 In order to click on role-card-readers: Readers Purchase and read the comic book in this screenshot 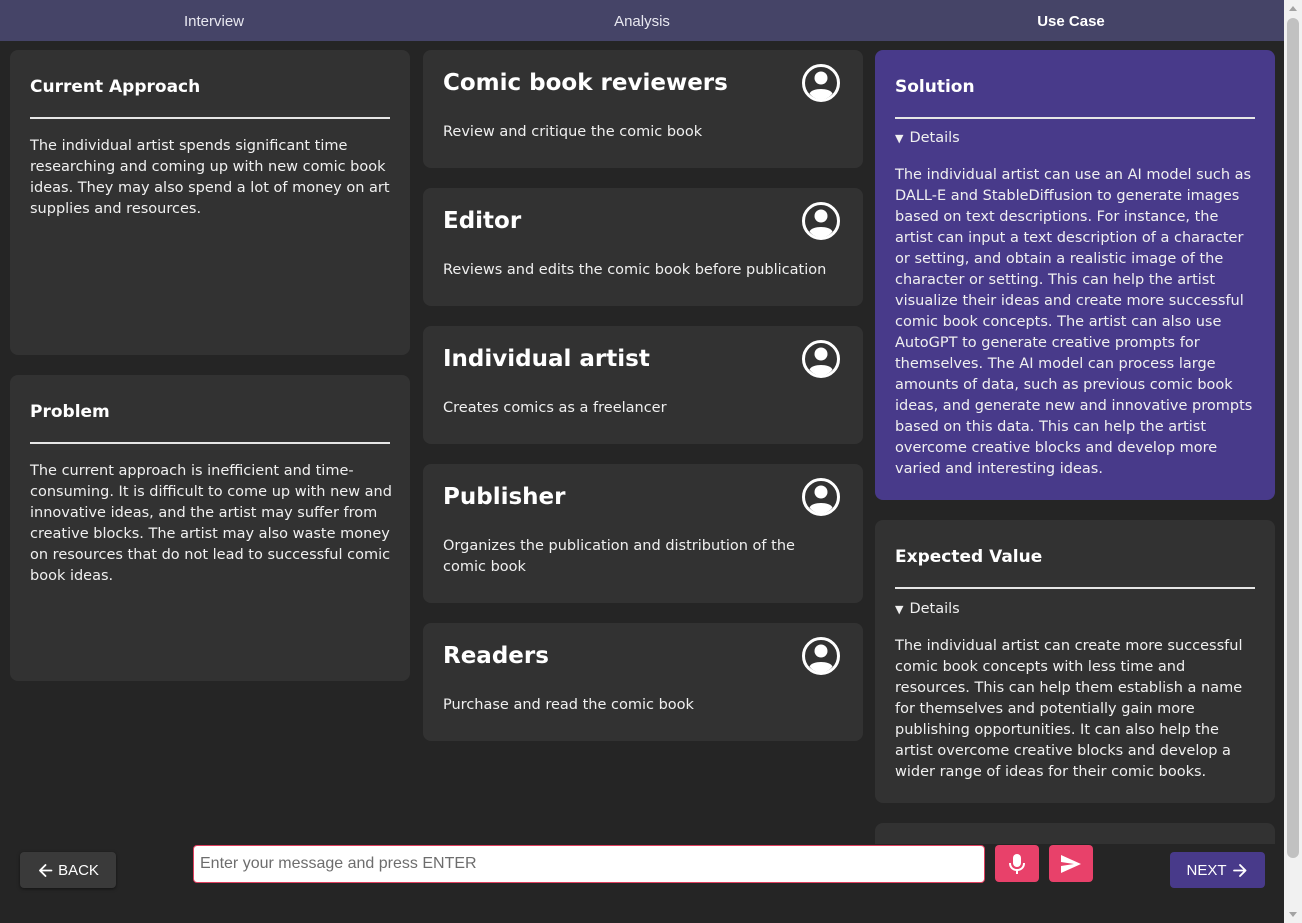, I will do `click(643, 682)`.